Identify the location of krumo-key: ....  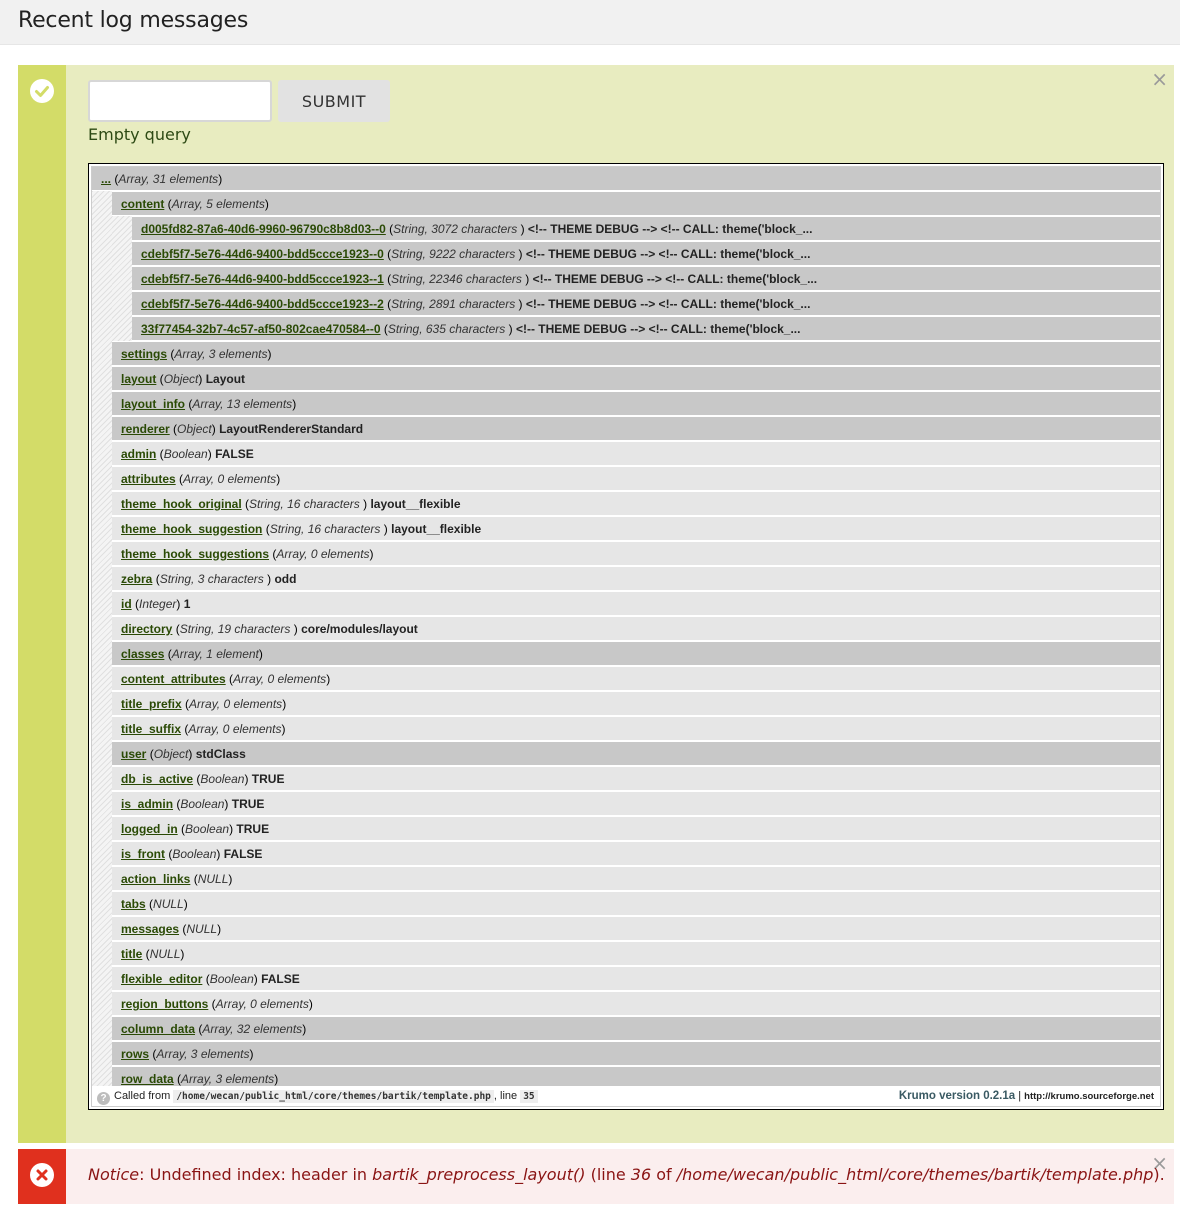
(106, 179).